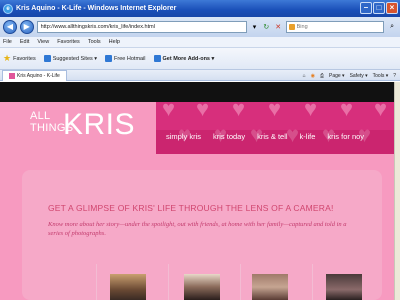 The image size is (400, 300). What do you see at coordinates (392, 27) in the screenshot?
I see `search-icon: ⌕` at bounding box center [392, 27].